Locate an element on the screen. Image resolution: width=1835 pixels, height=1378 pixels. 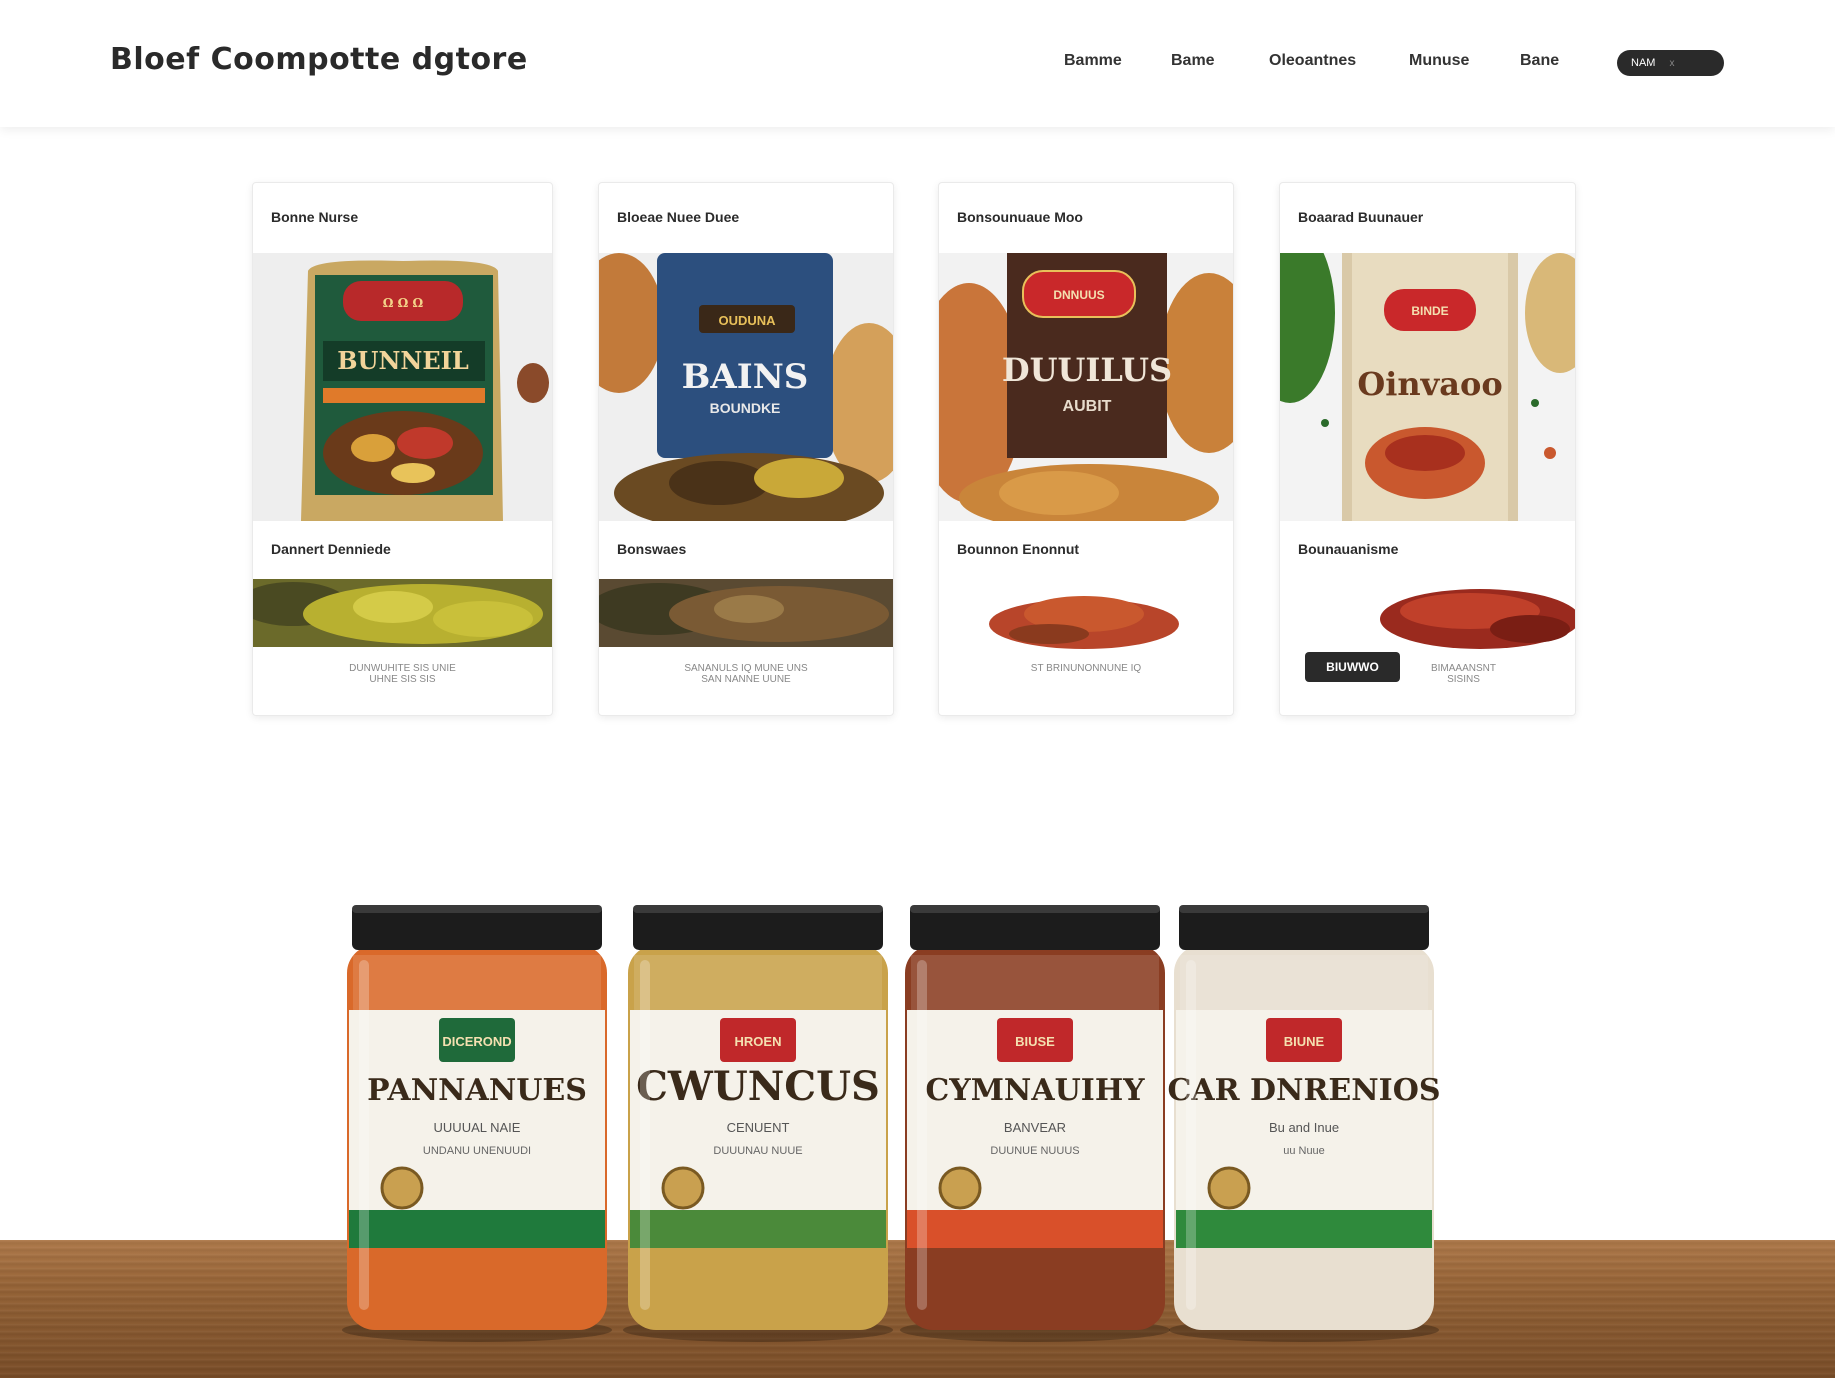
package-illustration: BINDE Oinvaoo is located at coordinates (1427, 387).